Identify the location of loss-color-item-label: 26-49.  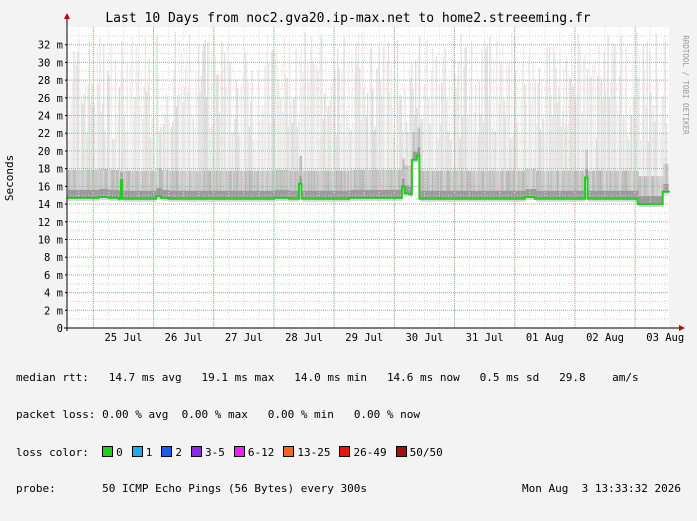
(370, 453).